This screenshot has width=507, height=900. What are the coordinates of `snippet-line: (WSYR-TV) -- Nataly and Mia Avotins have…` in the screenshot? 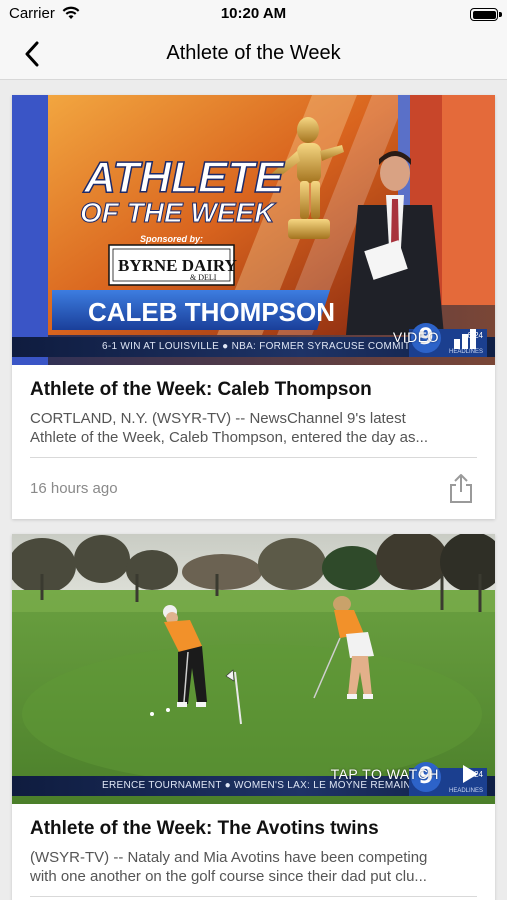 It's located at (229, 857).